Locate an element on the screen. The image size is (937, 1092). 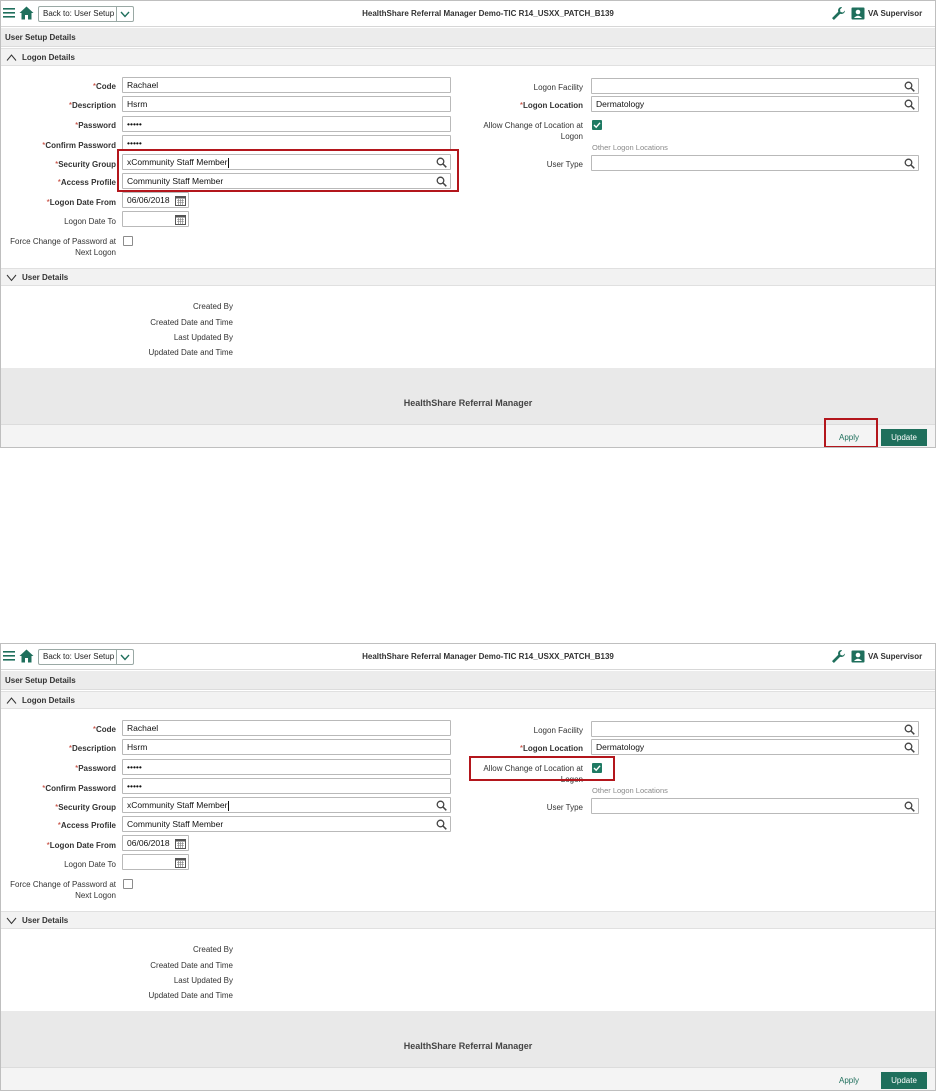
security-group-label: *Security Group is located at coordinates (85, 164).